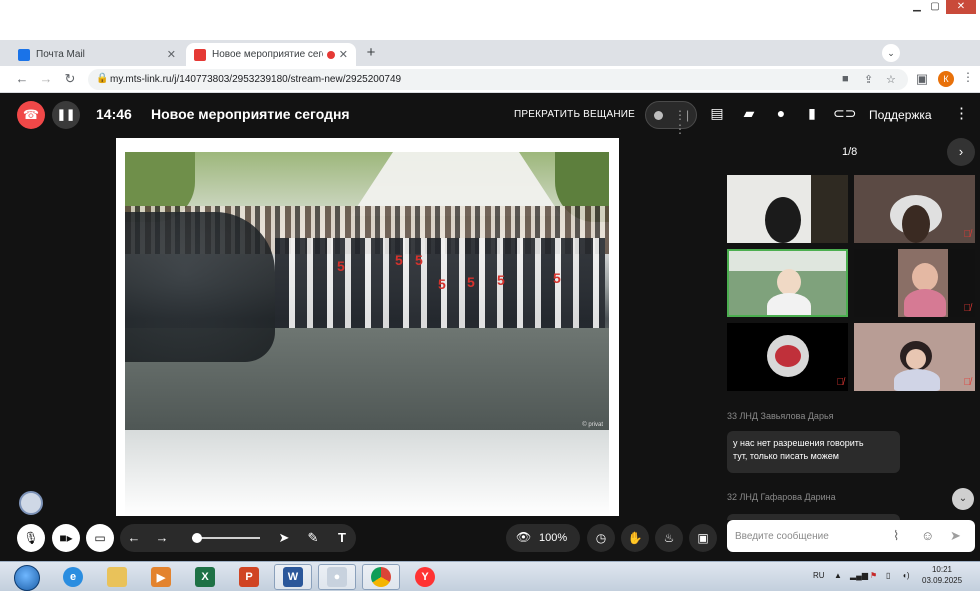  What do you see at coordinates (955, 536) in the screenshot?
I see `send-icon: ➤` at bounding box center [955, 536].